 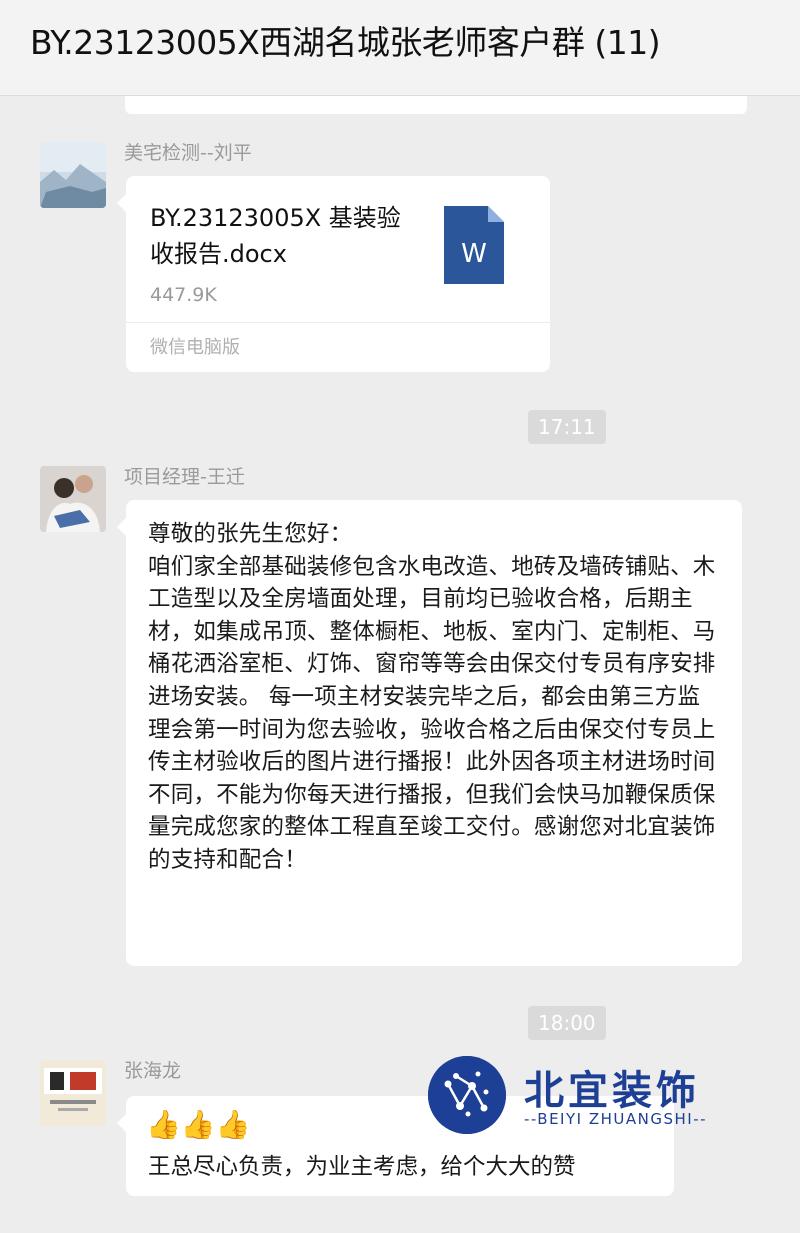 I want to click on timestamp: 17:11, so click(x=567, y=427).